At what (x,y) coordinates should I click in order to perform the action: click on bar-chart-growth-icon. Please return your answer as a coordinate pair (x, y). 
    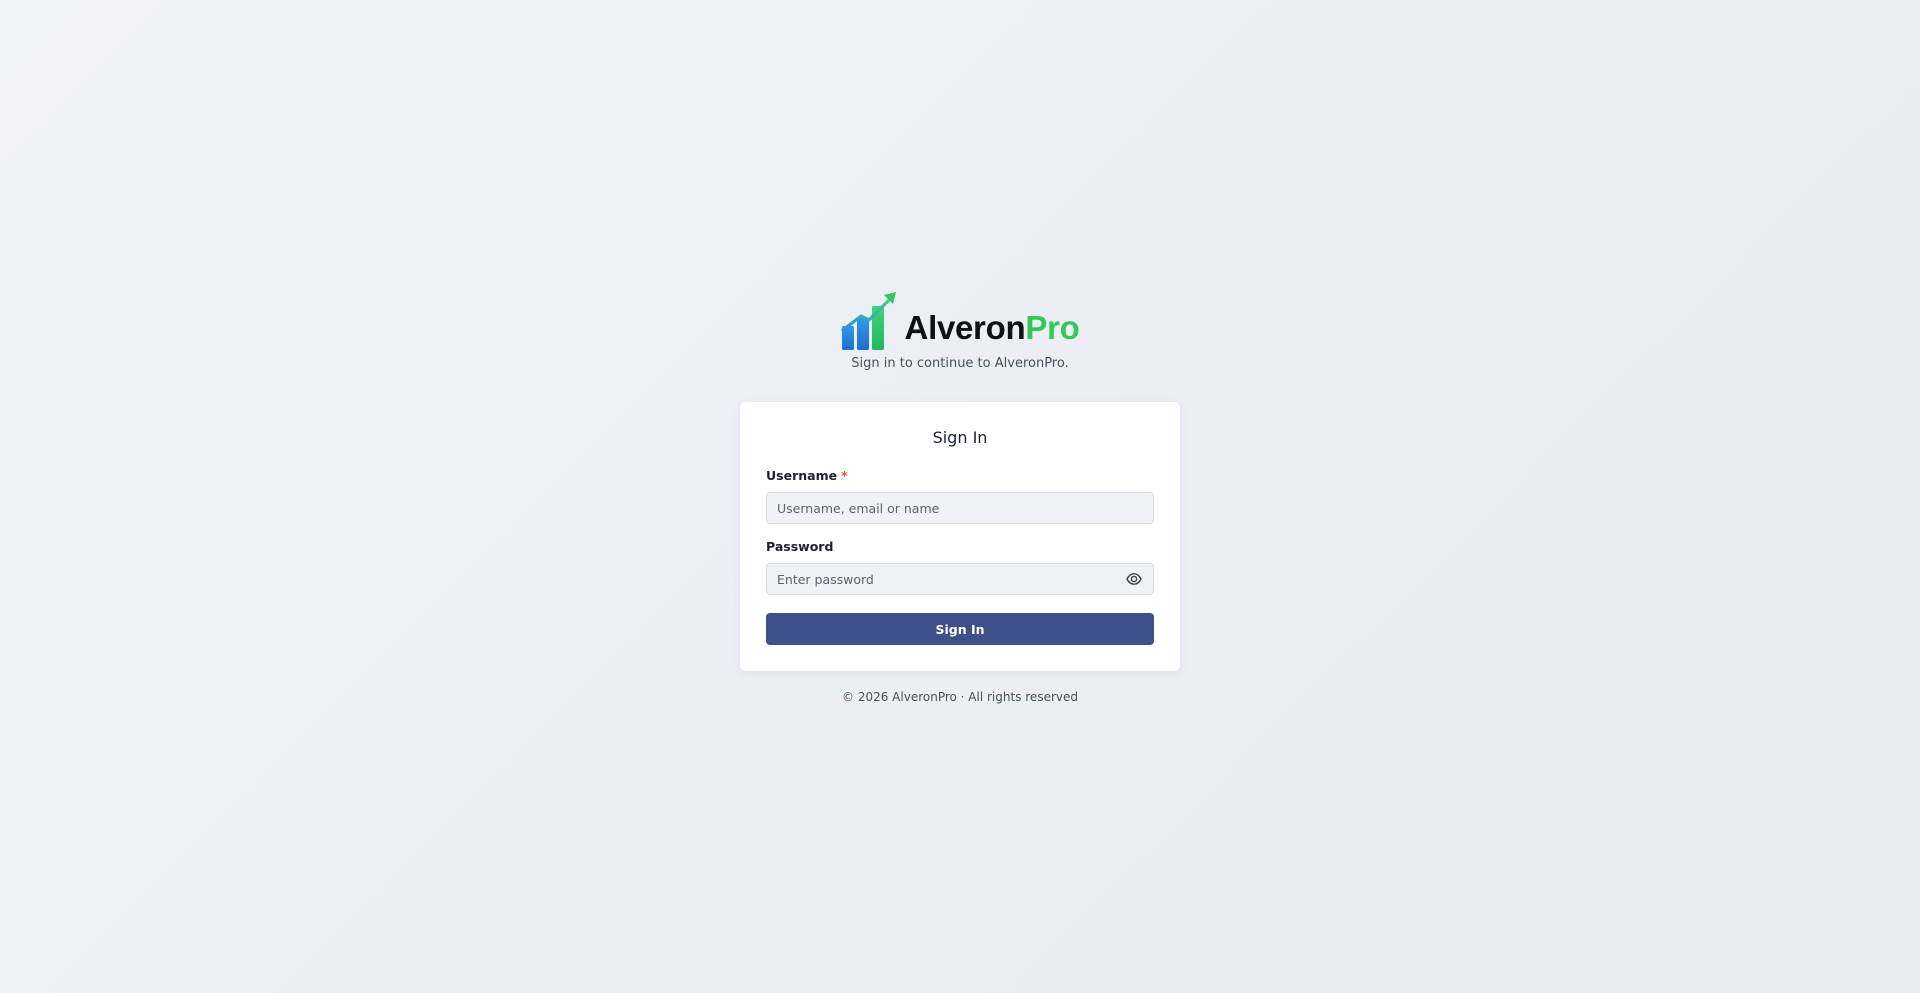
    Looking at the image, I should click on (868, 321).